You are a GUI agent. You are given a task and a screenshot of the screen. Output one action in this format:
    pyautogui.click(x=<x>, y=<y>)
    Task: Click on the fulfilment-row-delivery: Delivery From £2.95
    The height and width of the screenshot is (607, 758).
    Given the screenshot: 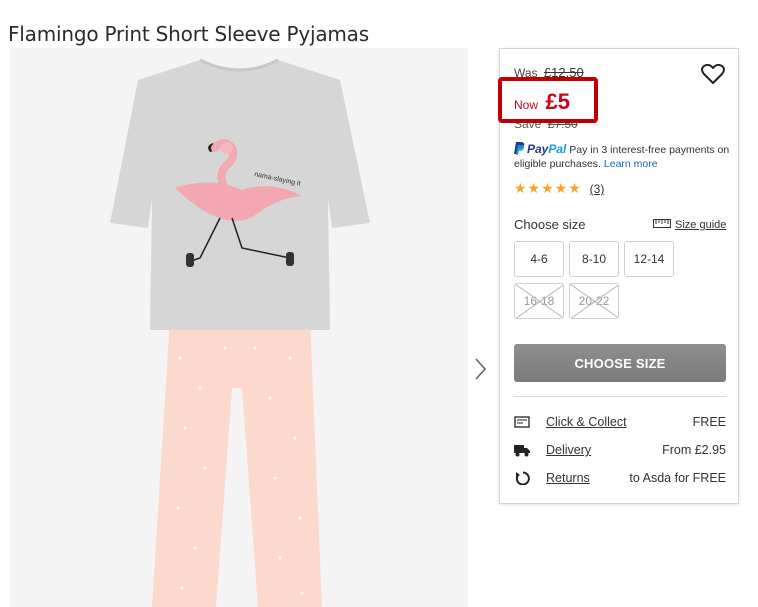 What is the action you would take?
    pyautogui.click(x=620, y=451)
    